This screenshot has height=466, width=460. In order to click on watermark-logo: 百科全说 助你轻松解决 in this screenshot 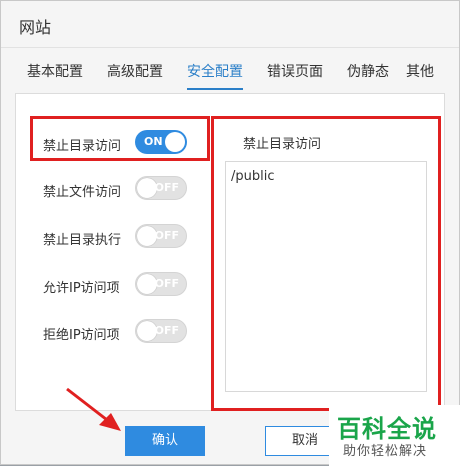, I will do `click(394, 435)`.